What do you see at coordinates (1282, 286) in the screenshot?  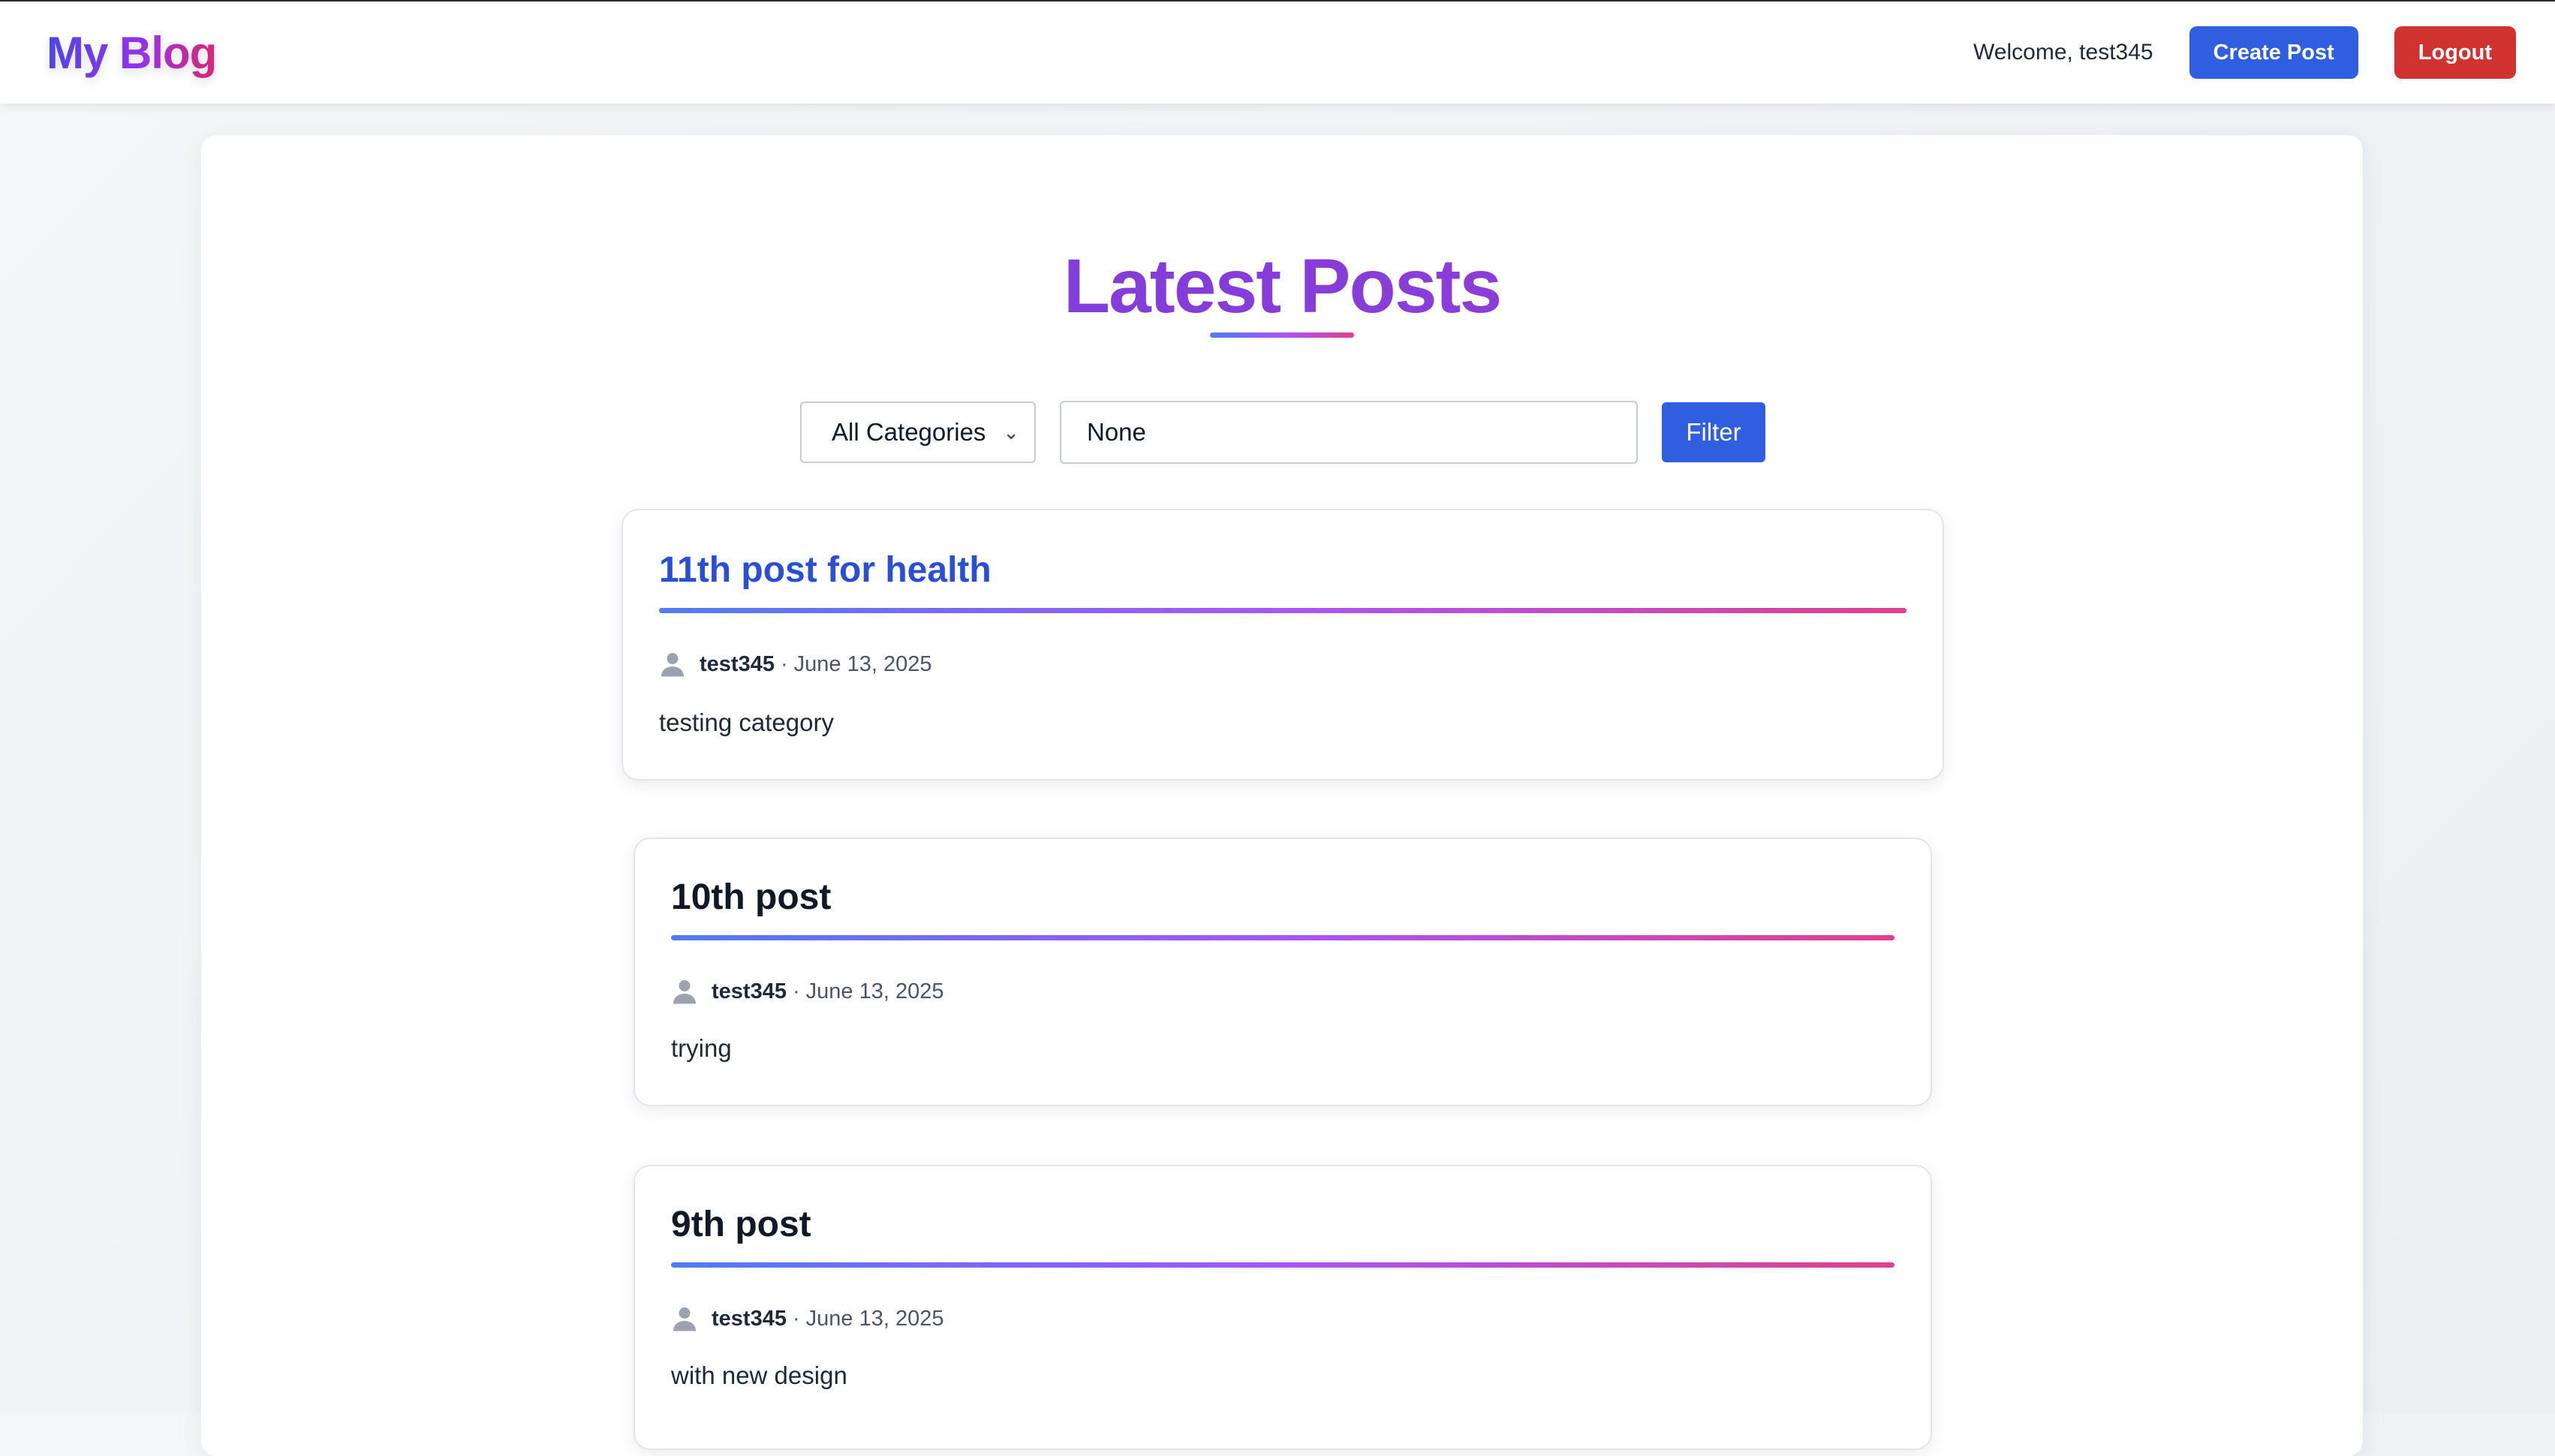 I see `page-title: Latest Posts` at bounding box center [1282, 286].